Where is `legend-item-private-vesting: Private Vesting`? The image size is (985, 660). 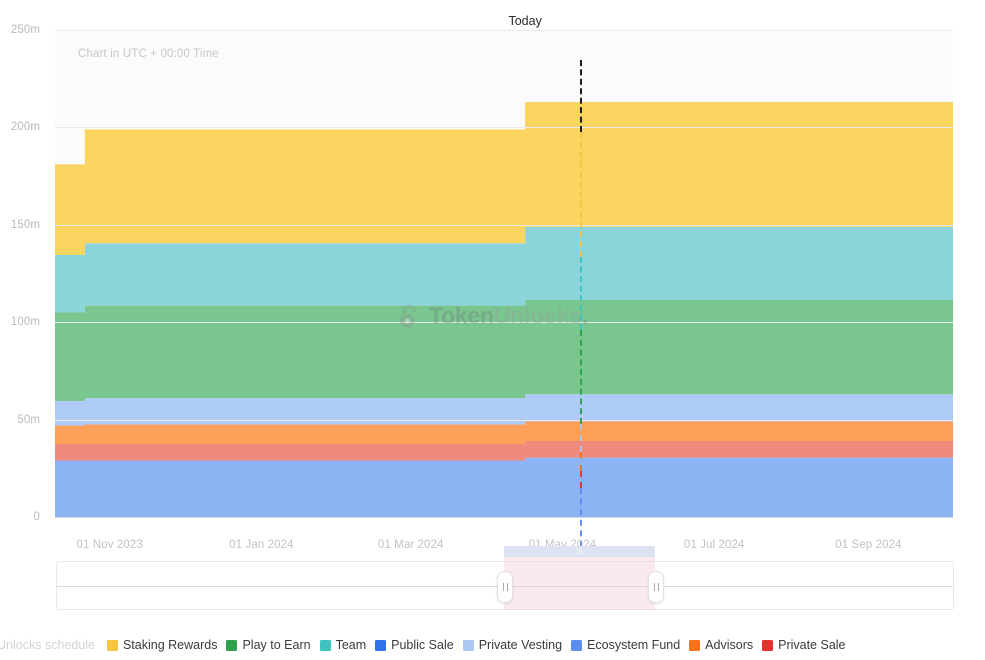
legend-item-private-vesting: Private Vesting is located at coordinates (512, 645).